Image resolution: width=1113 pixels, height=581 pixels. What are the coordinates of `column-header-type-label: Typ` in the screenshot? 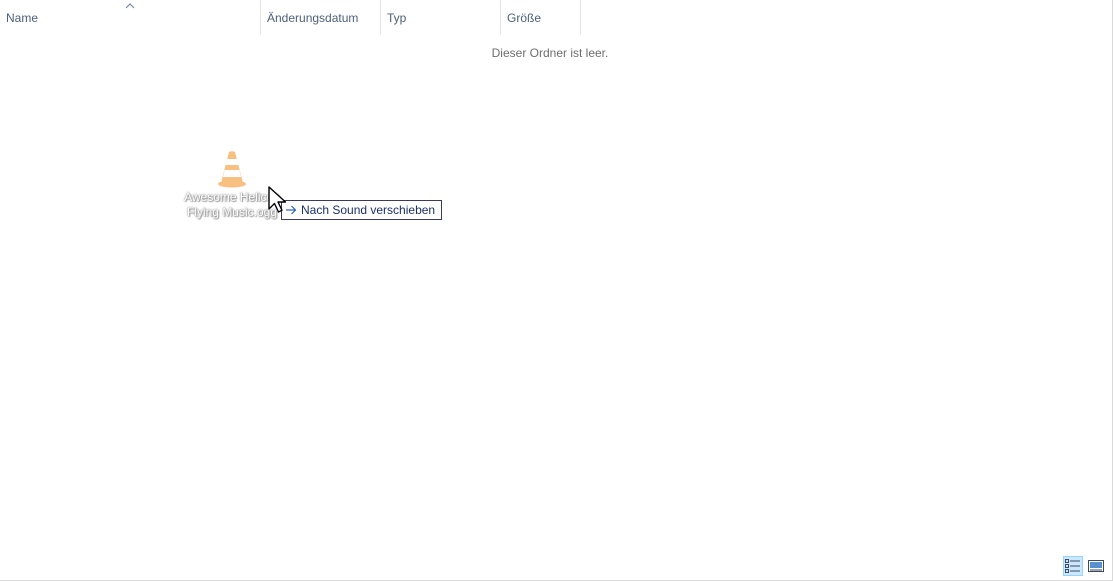 It's located at (397, 18).